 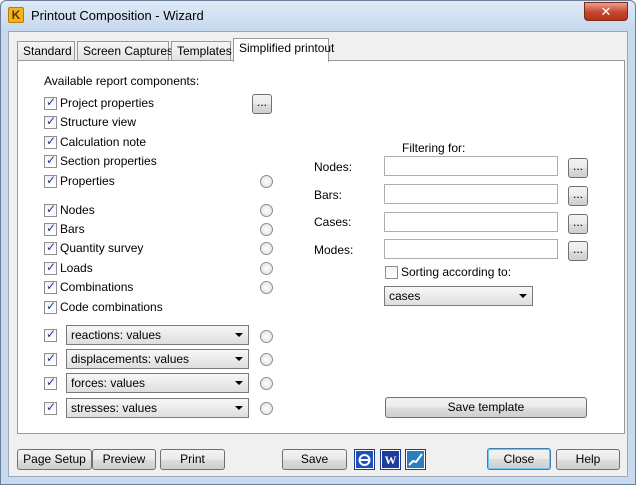 I want to click on checkbox-reactions, so click(x=50, y=334).